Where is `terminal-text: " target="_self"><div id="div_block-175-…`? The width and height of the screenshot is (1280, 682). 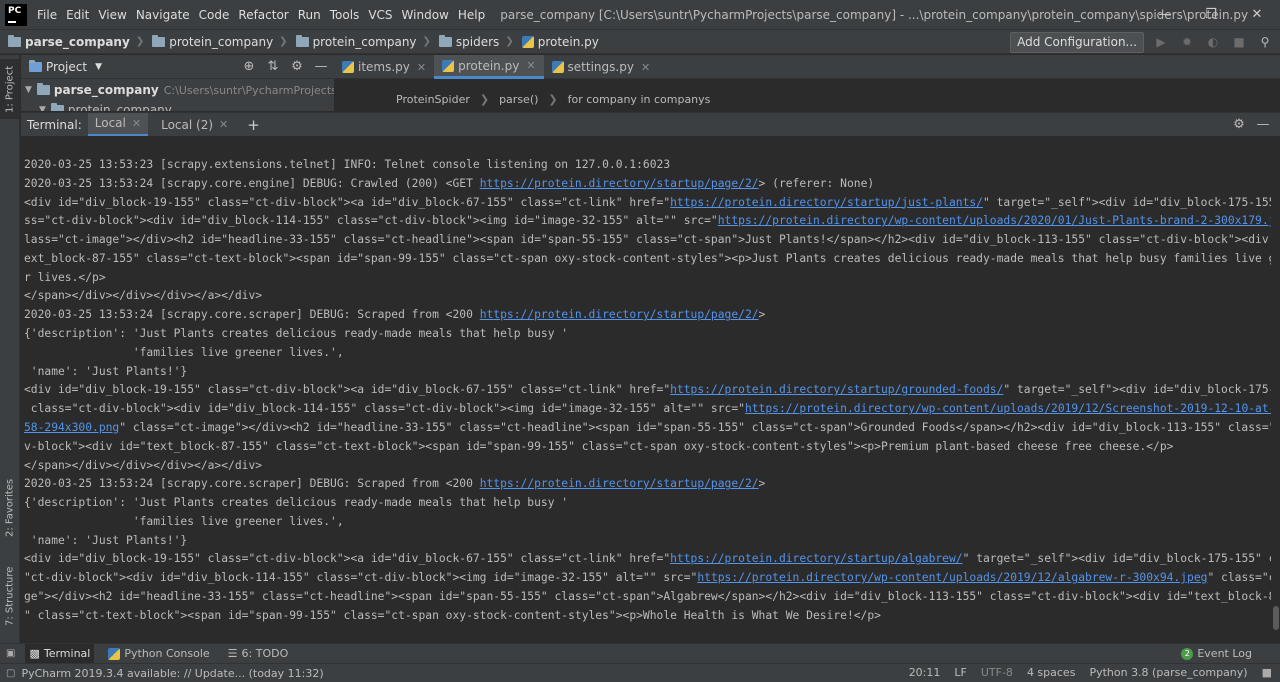
terminal-text: " target="_self"><div id="div_block-175-… is located at coordinates (1116, 559).